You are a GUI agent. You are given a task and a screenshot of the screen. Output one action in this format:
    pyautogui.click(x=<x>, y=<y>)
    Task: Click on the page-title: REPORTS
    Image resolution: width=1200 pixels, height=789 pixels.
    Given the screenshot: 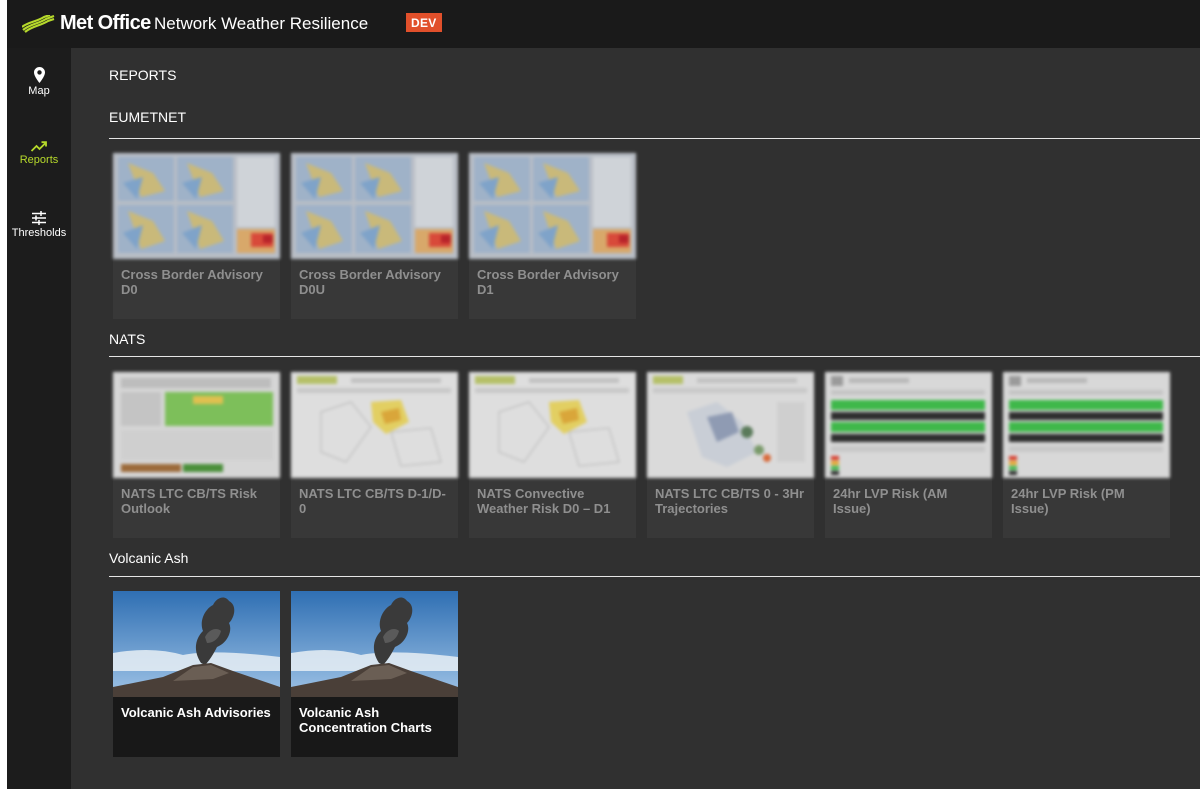 What is the action you would take?
    pyautogui.click(x=143, y=75)
    